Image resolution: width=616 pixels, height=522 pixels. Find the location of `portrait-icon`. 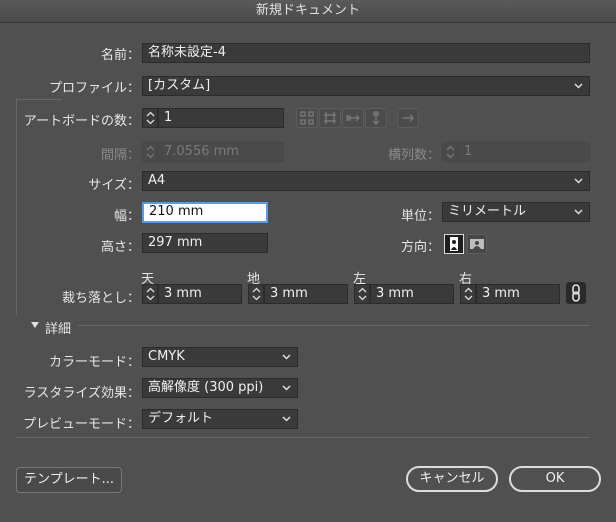

portrait-icon is located at coordinates (454, 244).